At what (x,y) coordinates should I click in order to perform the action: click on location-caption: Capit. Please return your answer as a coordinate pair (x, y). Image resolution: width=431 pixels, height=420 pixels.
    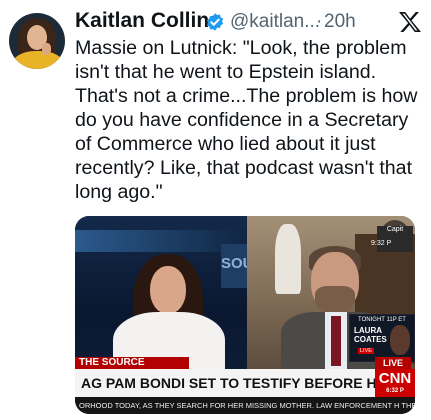
    Looking at the image, I should click on (395, 239).